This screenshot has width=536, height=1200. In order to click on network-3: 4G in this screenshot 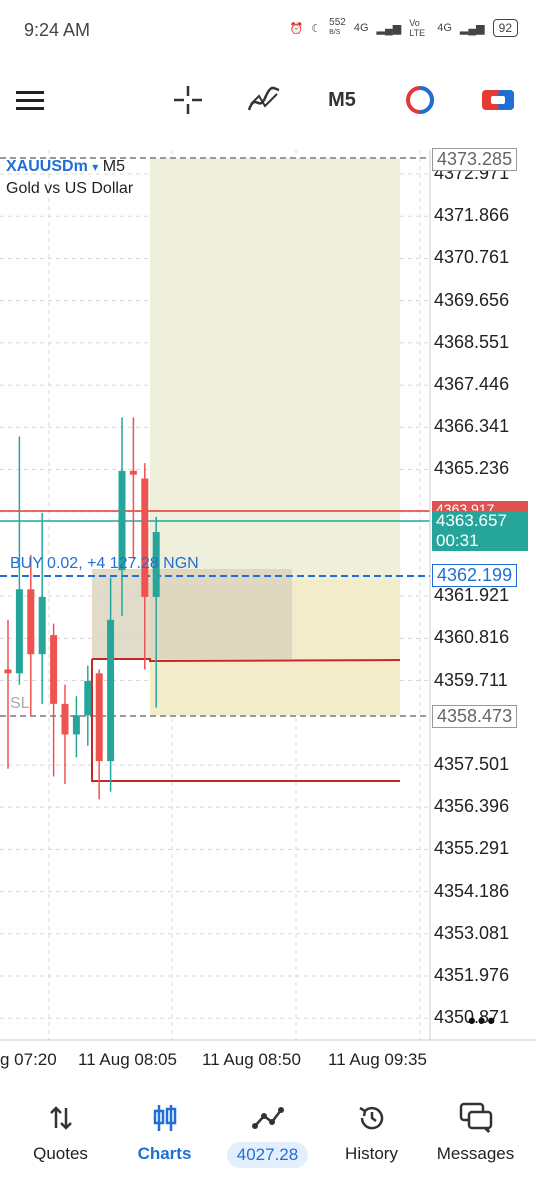, I will do `click(444, 28)`.